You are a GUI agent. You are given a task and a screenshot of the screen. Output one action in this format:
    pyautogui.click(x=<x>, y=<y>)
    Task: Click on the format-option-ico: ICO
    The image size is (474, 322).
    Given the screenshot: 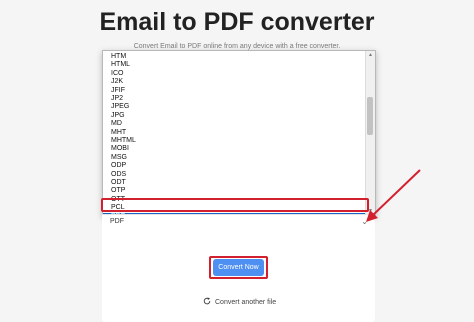 What is the action you would take?
    pyautogui.click(x=234, y=74)
    